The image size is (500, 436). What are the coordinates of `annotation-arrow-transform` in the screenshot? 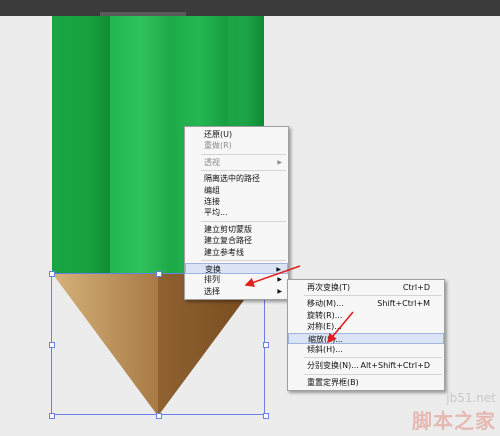 It's located at (272, 276).